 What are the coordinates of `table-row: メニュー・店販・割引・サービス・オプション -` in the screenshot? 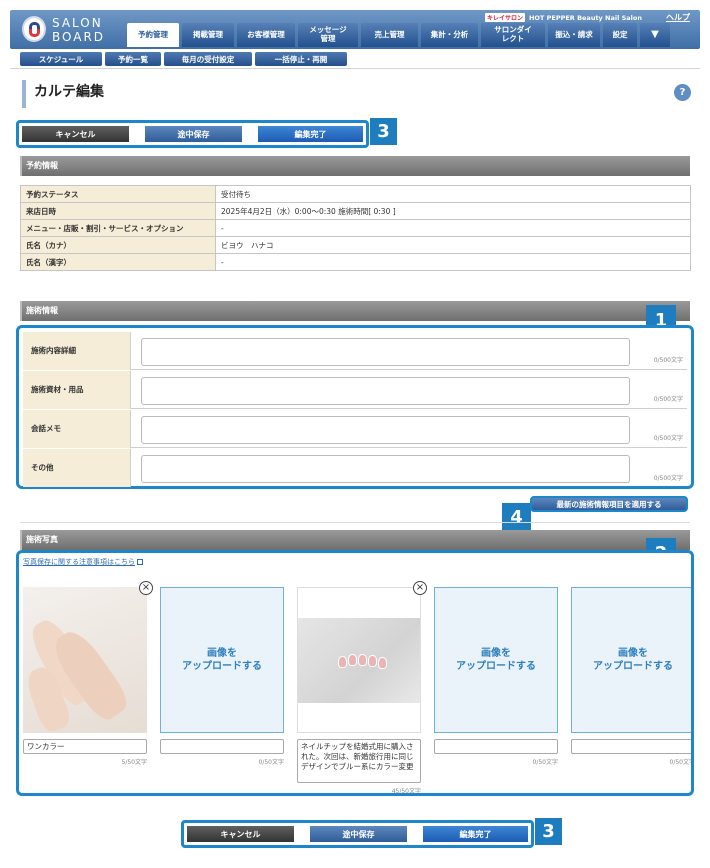 It's located at (355, 228).